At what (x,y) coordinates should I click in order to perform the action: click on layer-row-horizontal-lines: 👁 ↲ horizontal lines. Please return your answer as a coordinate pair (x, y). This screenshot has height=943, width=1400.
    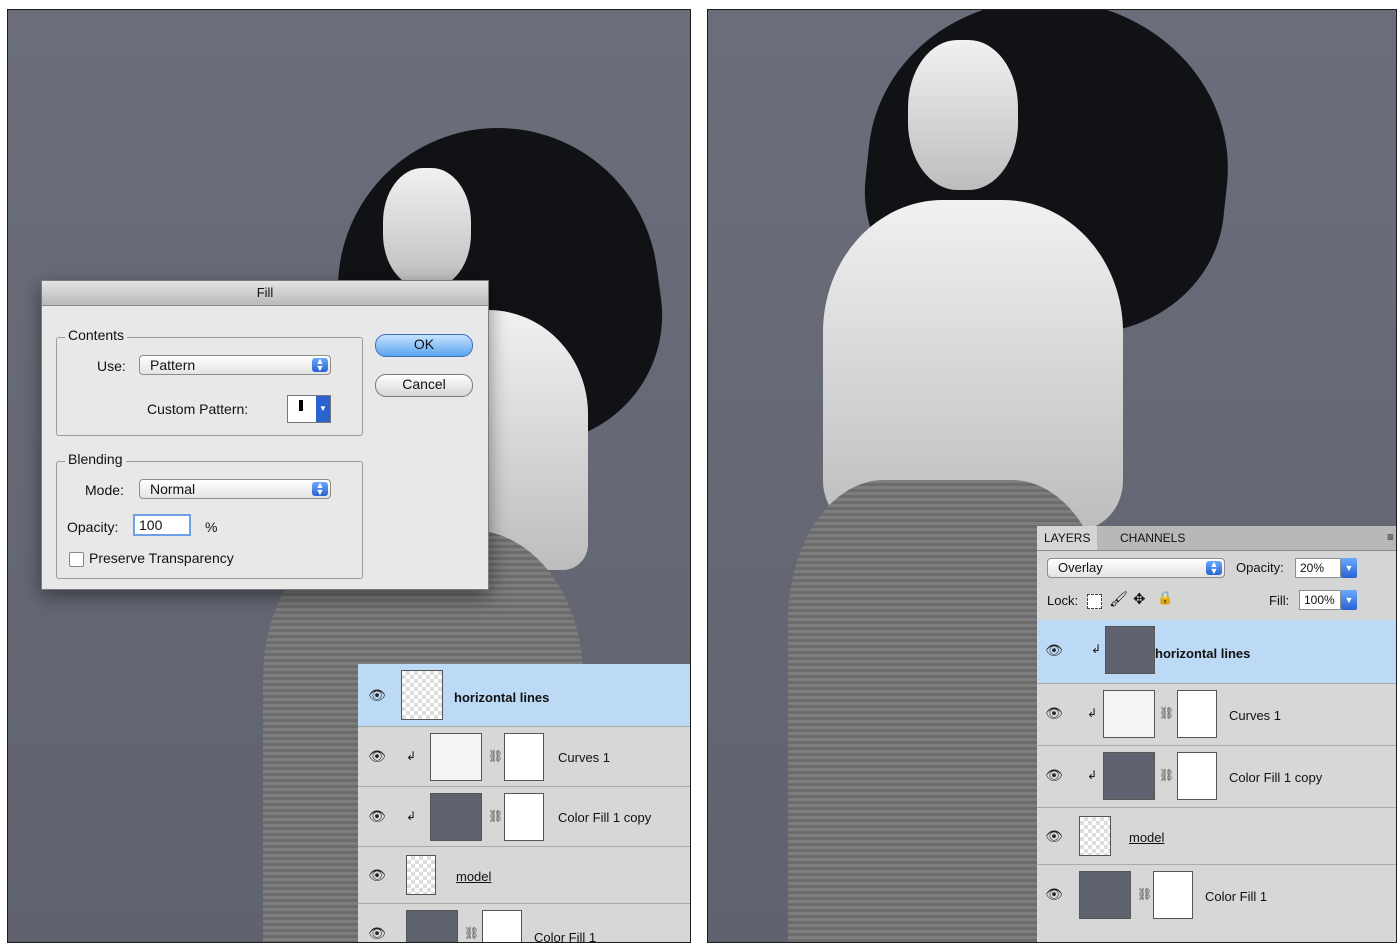
    Looking at the image, I should click on (1216, 652).